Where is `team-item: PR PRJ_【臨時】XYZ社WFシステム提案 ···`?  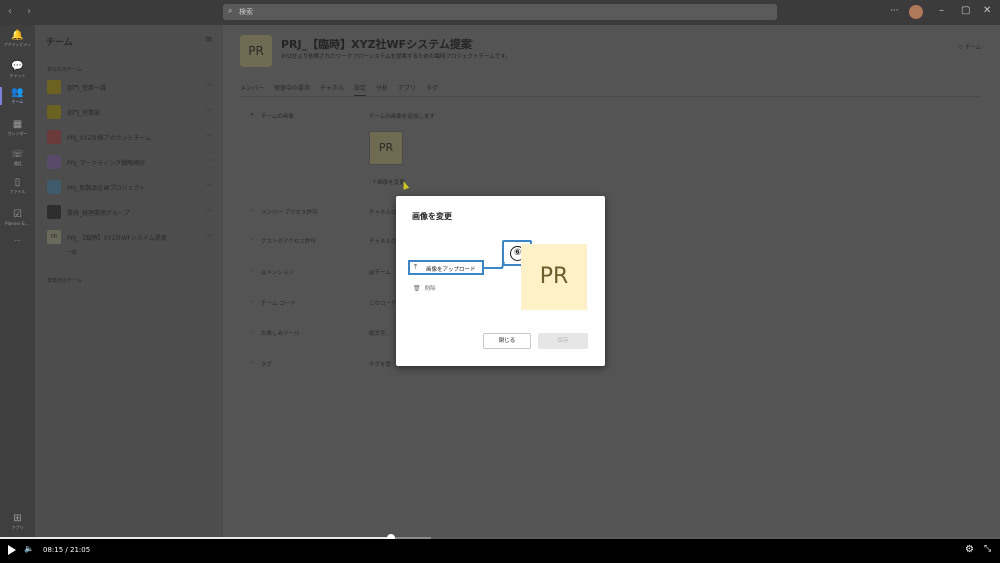
team-item: PR PRJ_【臨時】XYZ社WFシステム提案 ··· is located at coordinates (129, 237).